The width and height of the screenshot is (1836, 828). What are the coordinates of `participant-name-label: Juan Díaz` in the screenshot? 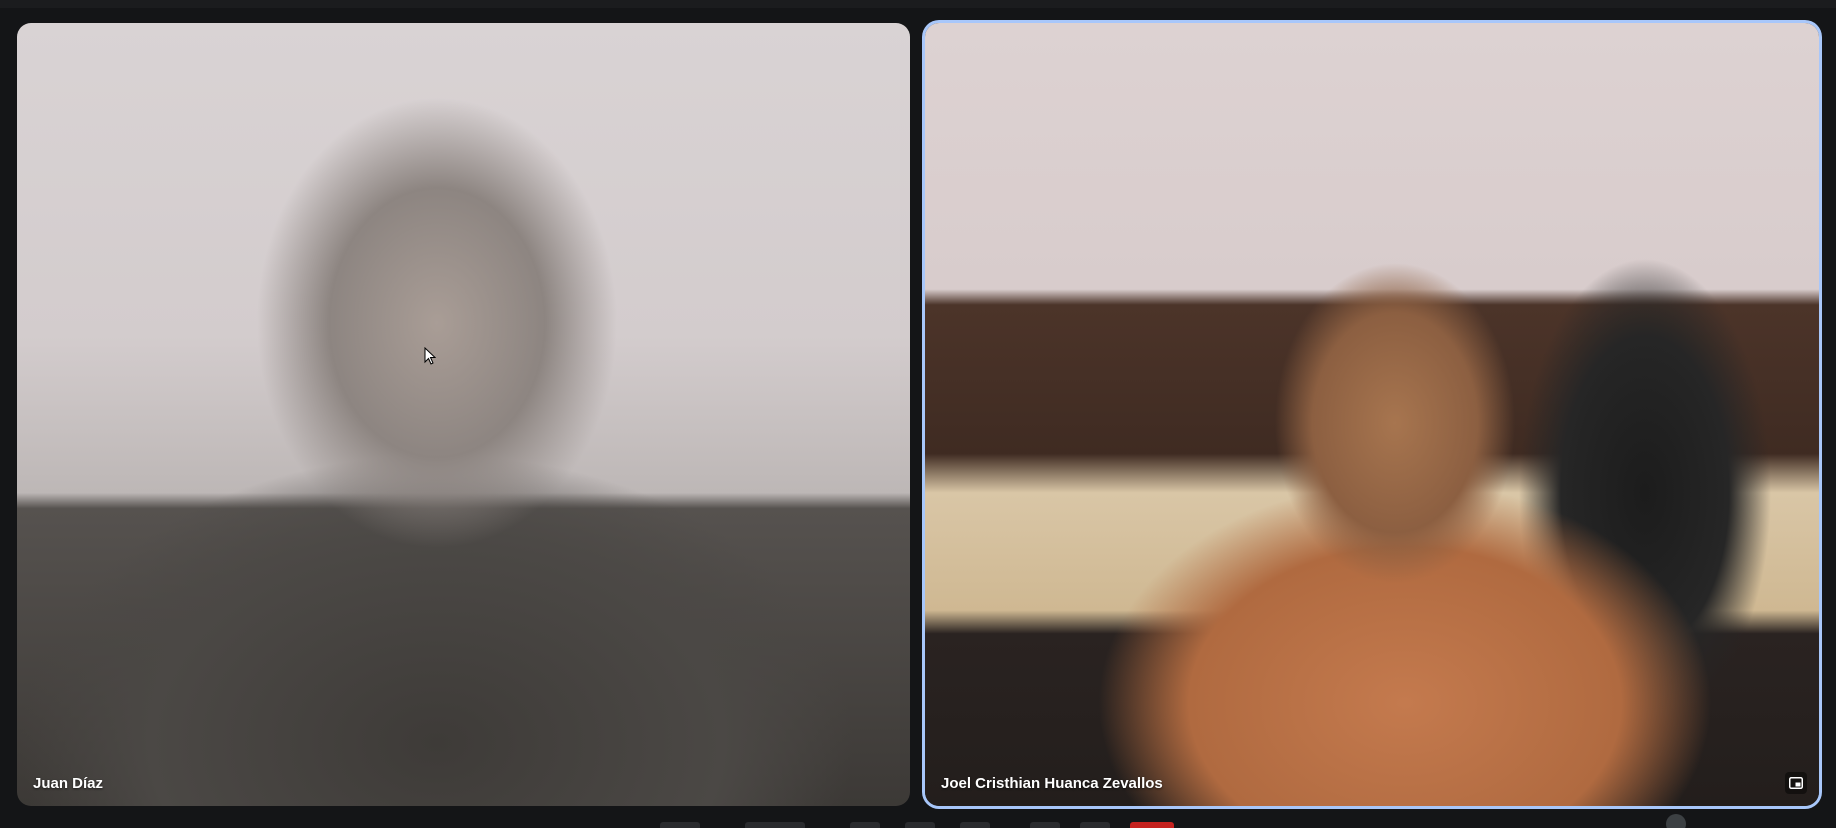 It's located at (68, 783).